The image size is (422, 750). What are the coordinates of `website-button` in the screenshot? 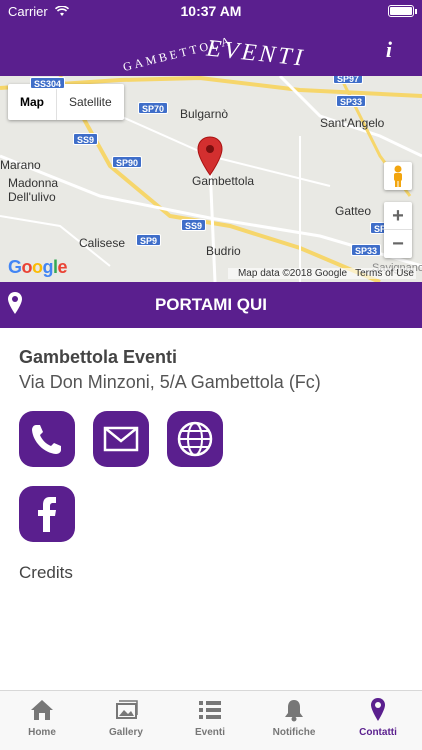 It's located at (195, 439).